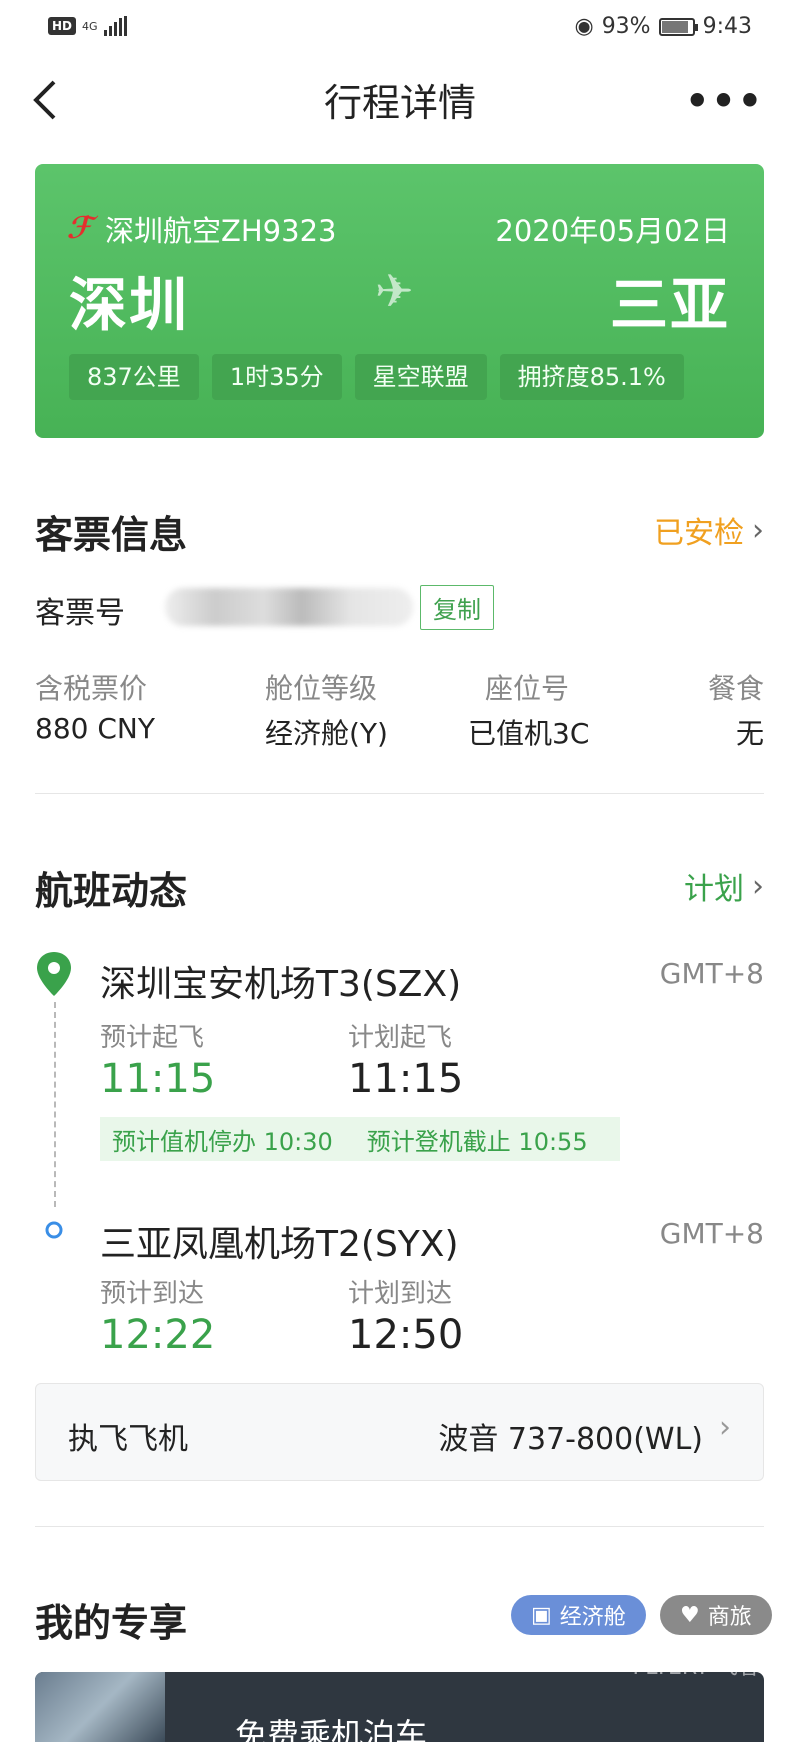  What do you see at coordinates (115, 26) in the screenshot?
I see `signal-icon` at bounding box center [115, 26].